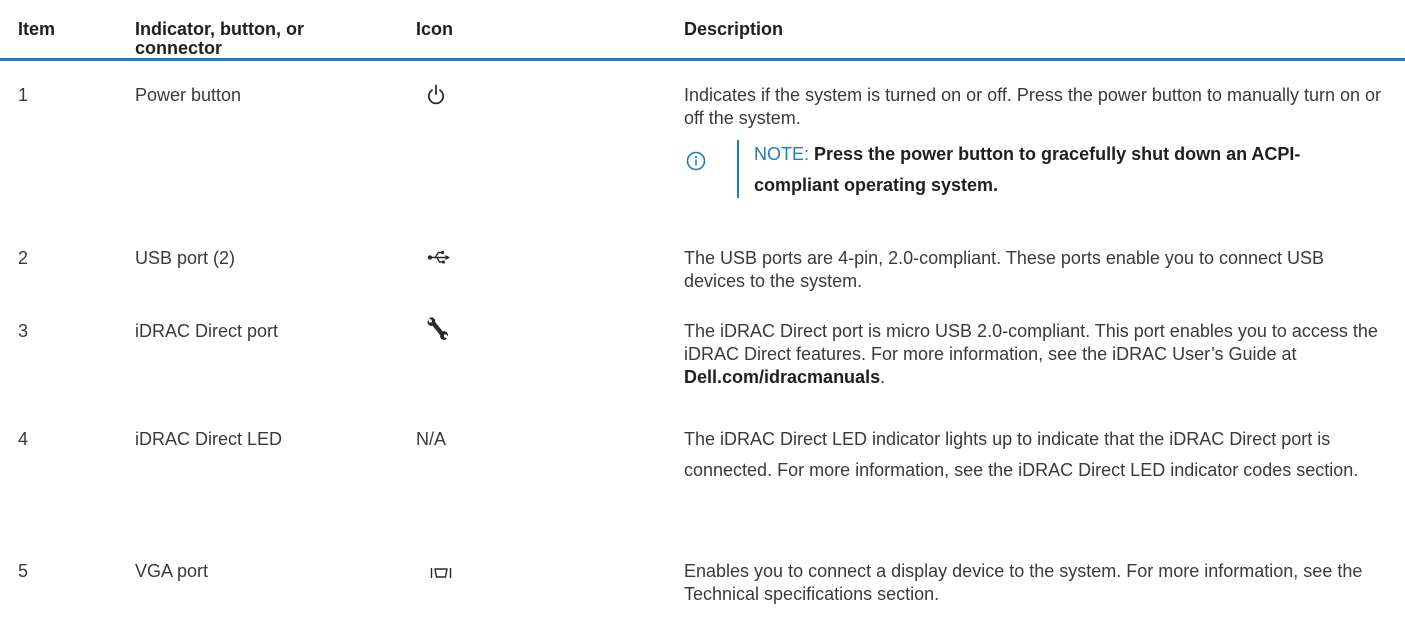 The image size is (1405, 617). Describe the element at coordinates (23, 258) in the screenshot. I see `row-item-number: 2` at that location.